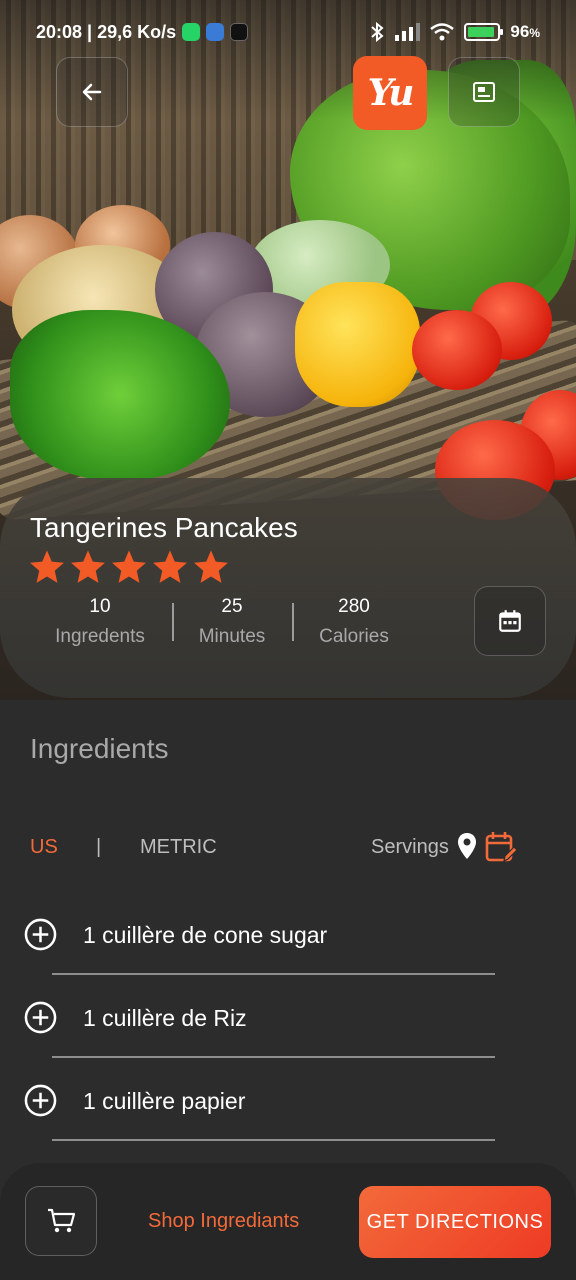  What do you see at coordinates (178, 847) in the screenshot?
I see `unit-metric-tab: METRIC` at bounding box center [178, 847].